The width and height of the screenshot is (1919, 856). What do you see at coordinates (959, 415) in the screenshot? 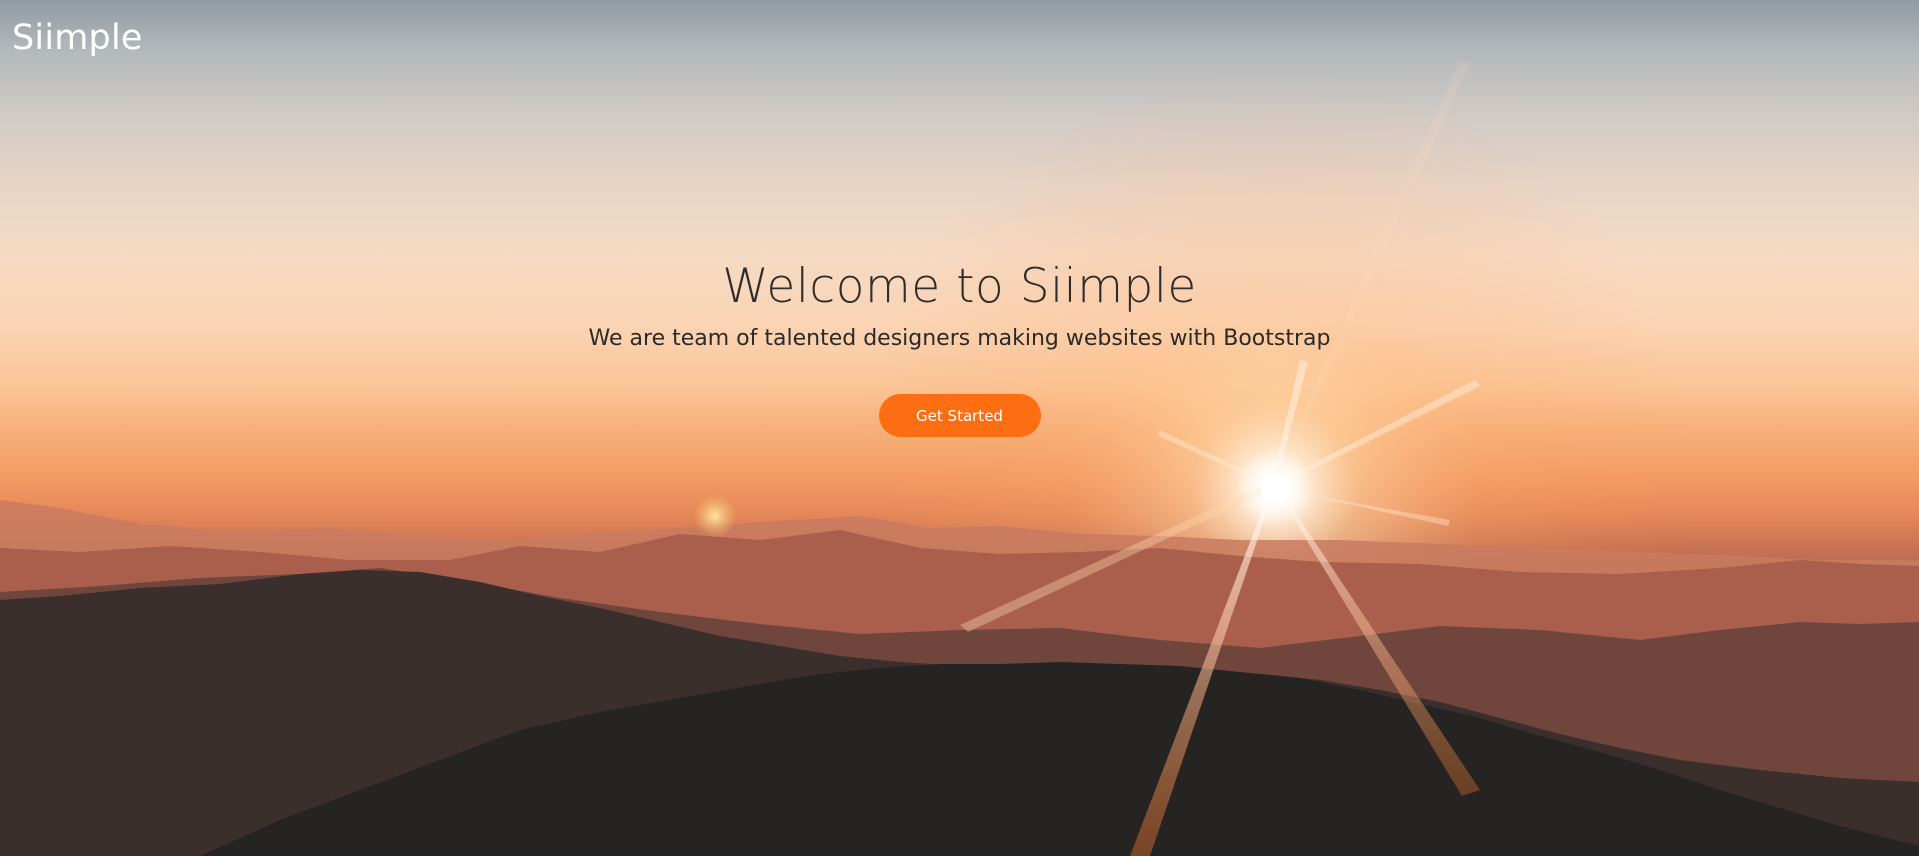
I see `get-started-button: Get Started` at bounding box center [959, 415].